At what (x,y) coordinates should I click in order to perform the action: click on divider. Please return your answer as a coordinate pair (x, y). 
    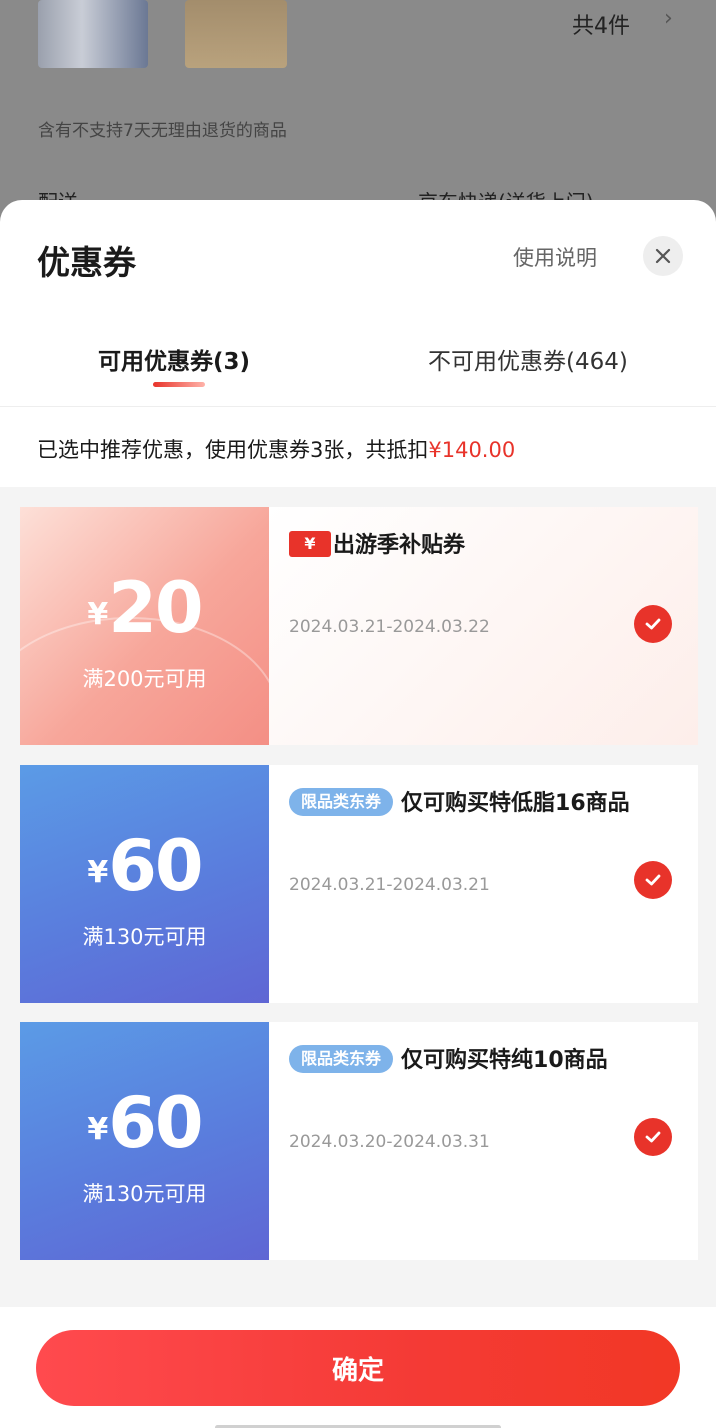
    Looking at the image, I should click on (358, 406).